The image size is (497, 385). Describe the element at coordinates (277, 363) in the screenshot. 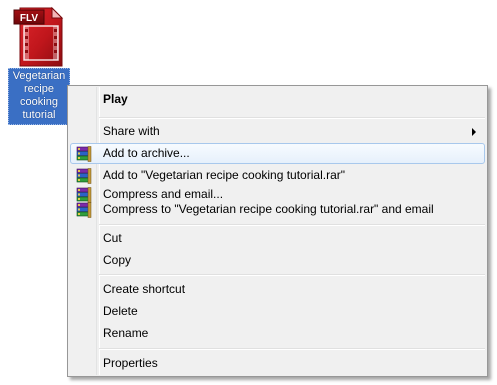

I see `menu-item-properties: Properties` at that location.